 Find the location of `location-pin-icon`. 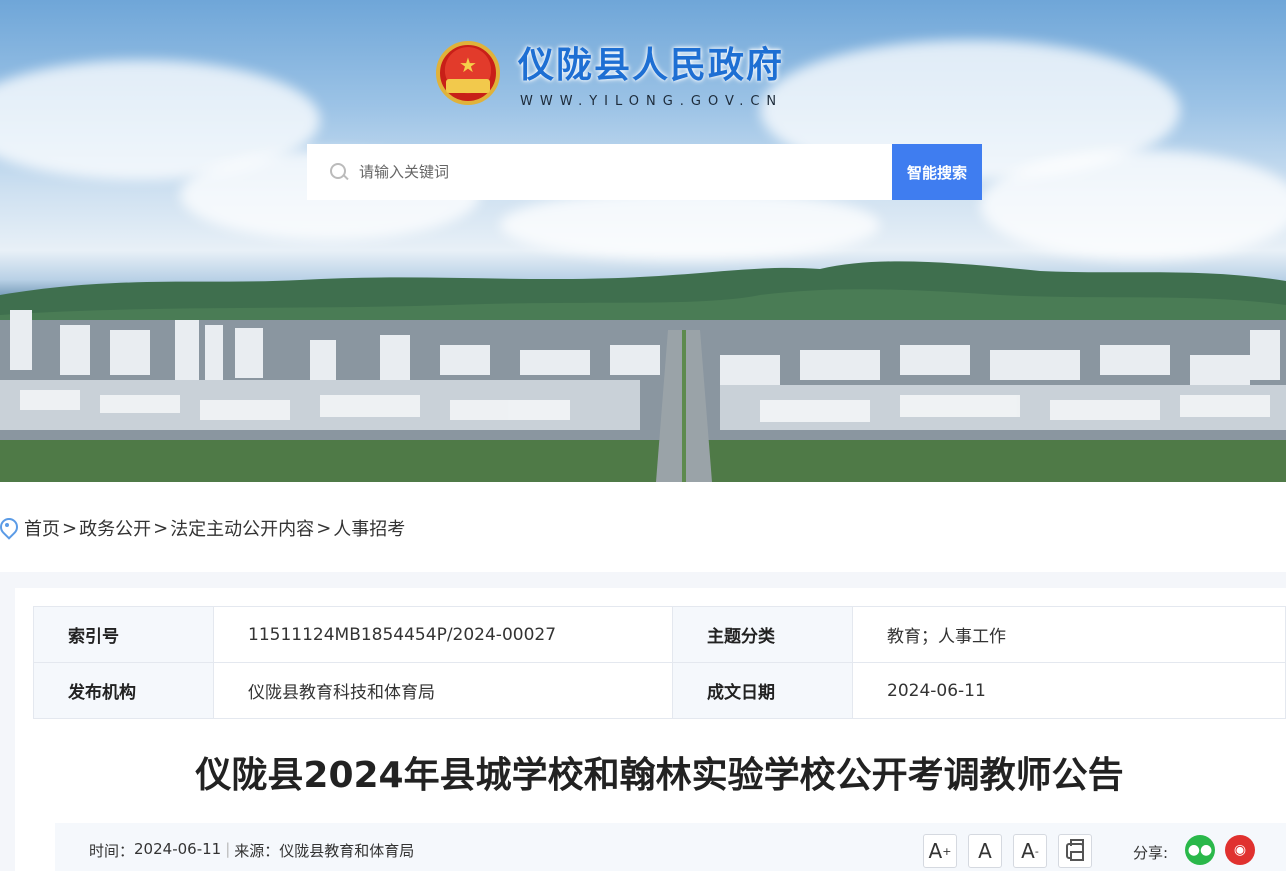

location-pin-icon is located at coordinates (7, 528).